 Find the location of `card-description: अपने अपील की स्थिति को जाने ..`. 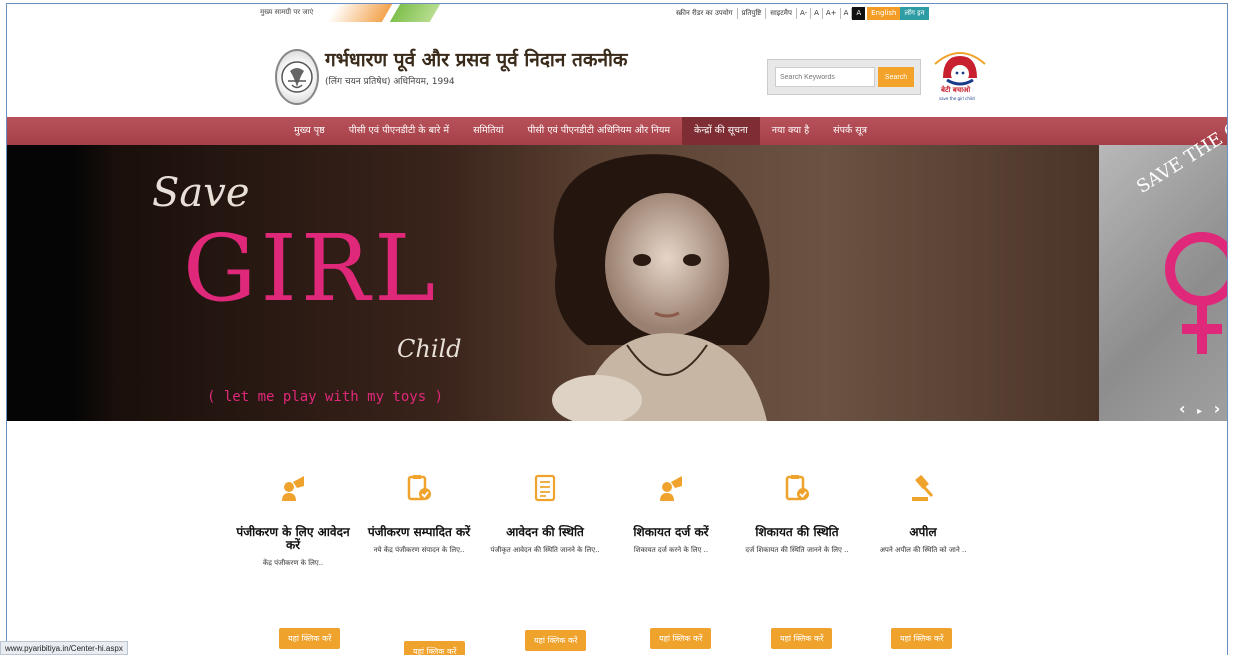

card-description: अपने अपील की स्थिति को जाने .. is located at coordinates (923, 550).